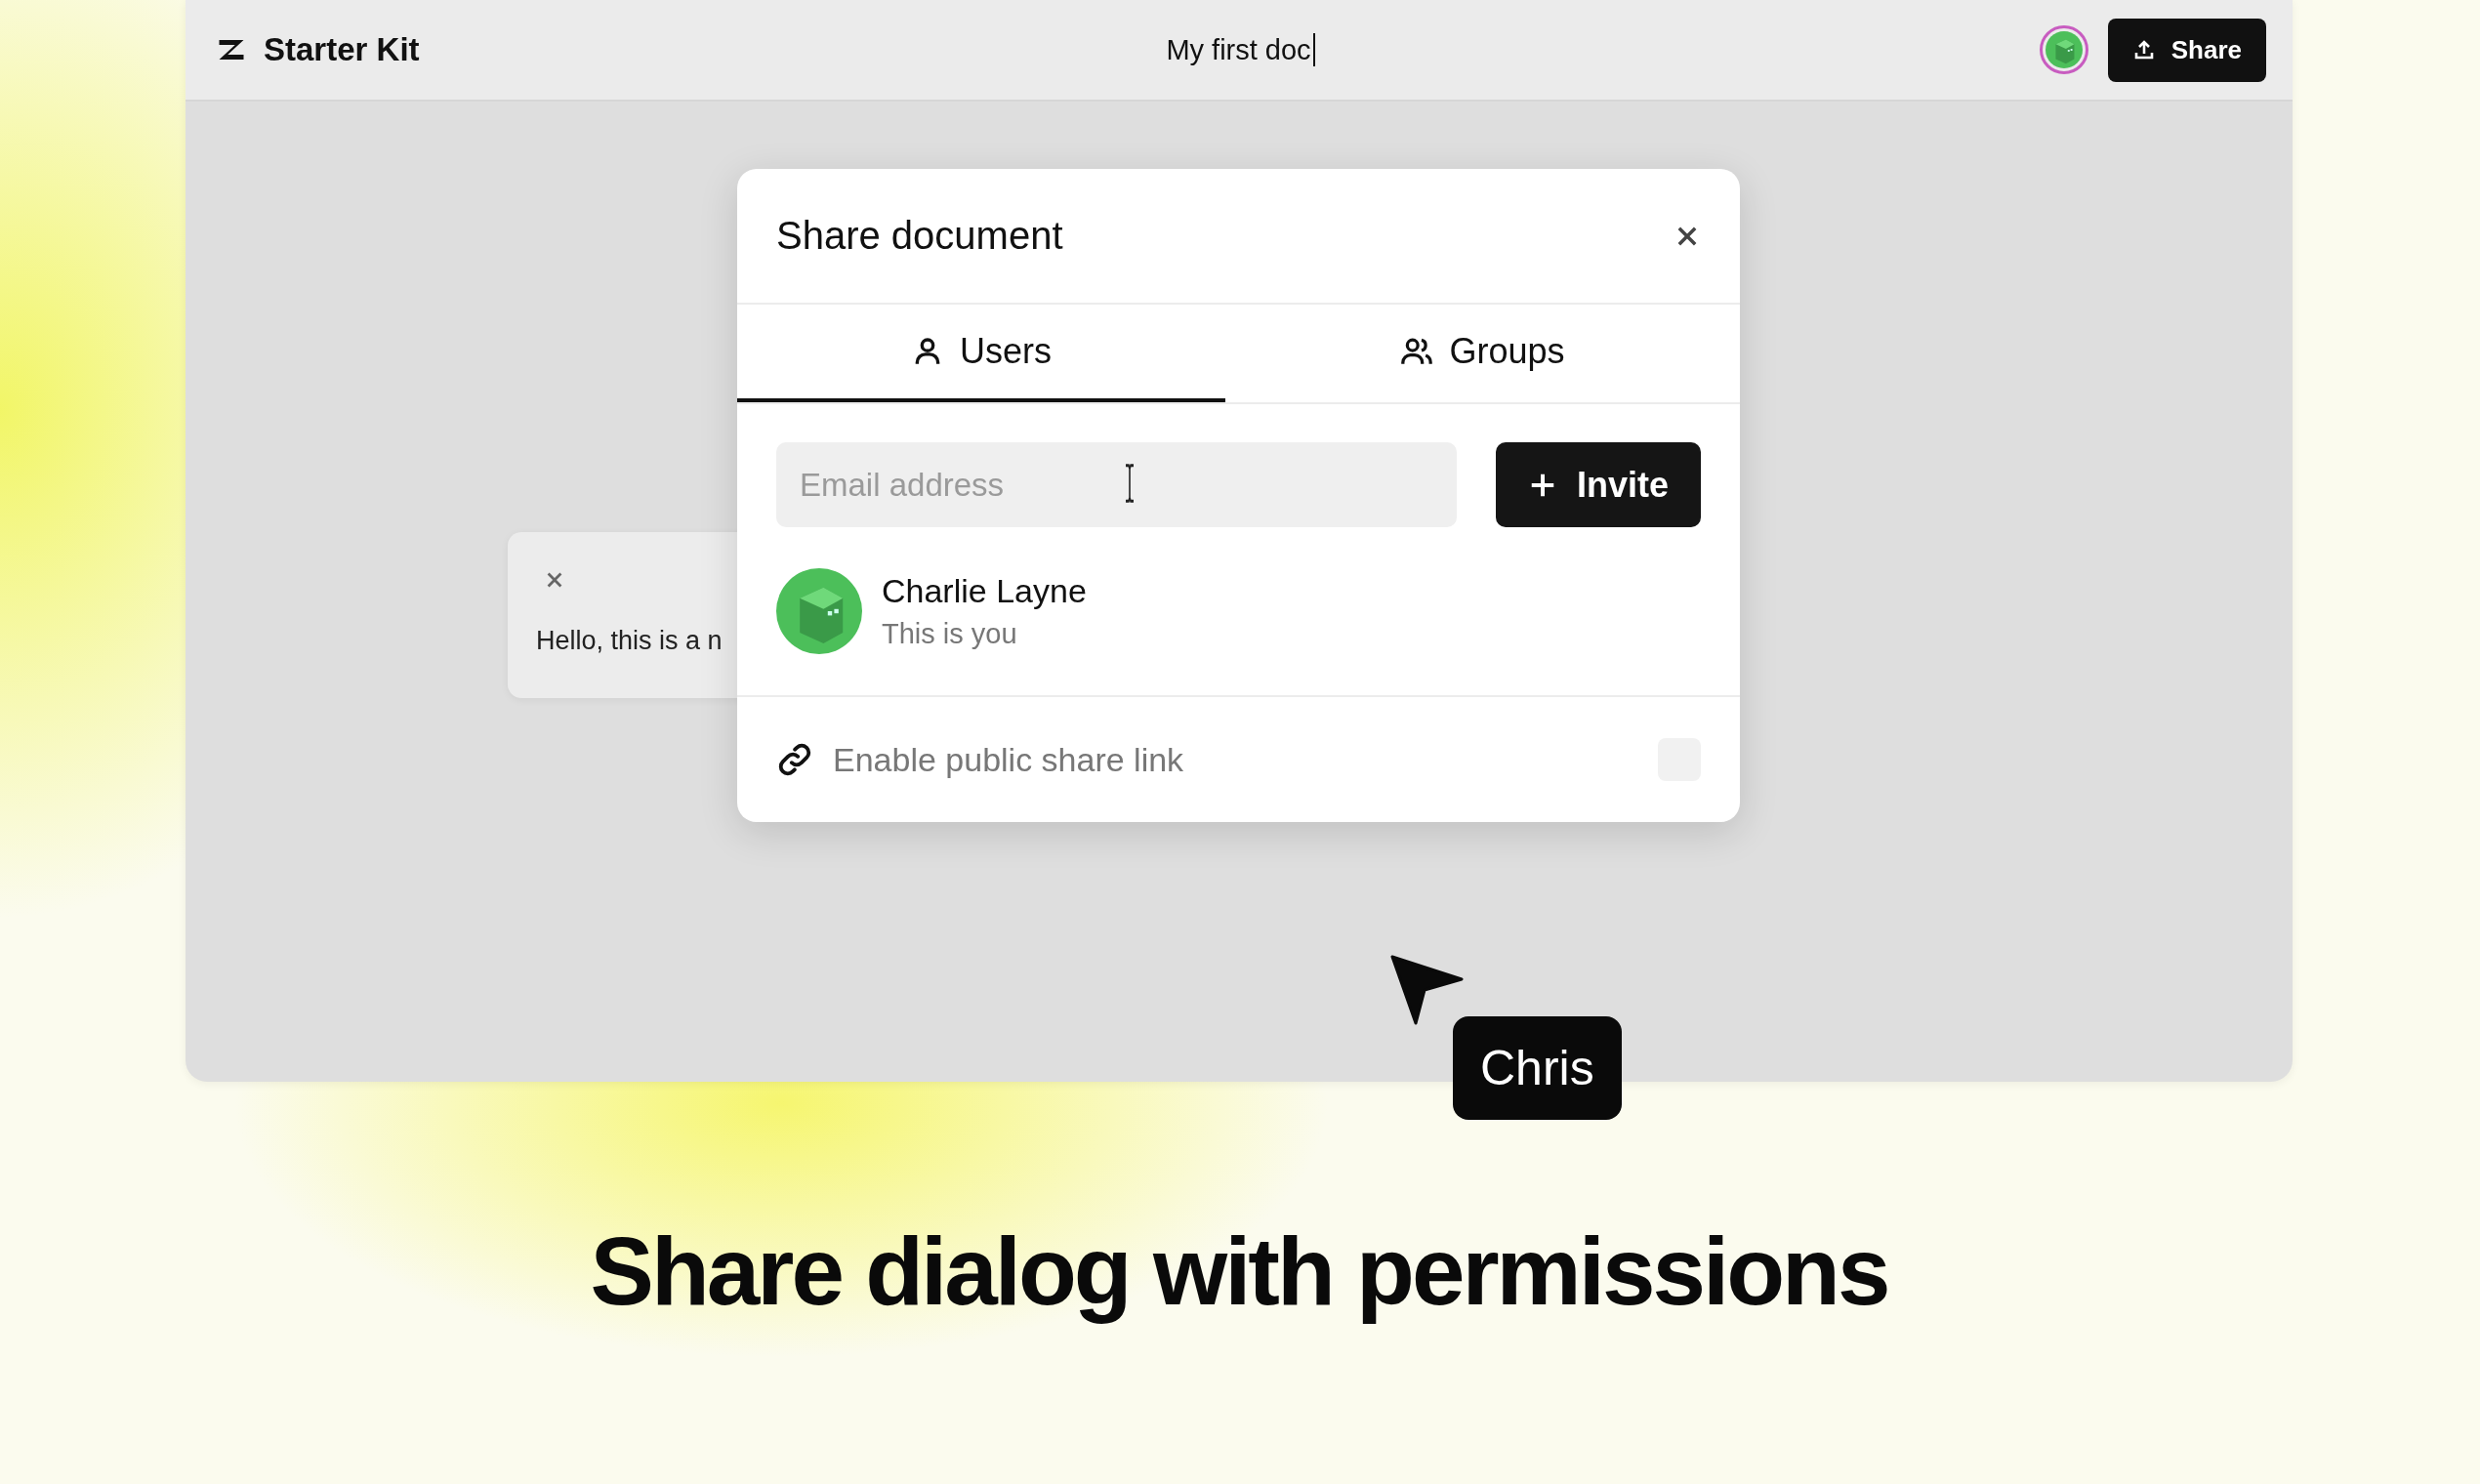 This screenshot has width=2480, height=1484. I want to click on pointer-icon, so click(1428, 991).